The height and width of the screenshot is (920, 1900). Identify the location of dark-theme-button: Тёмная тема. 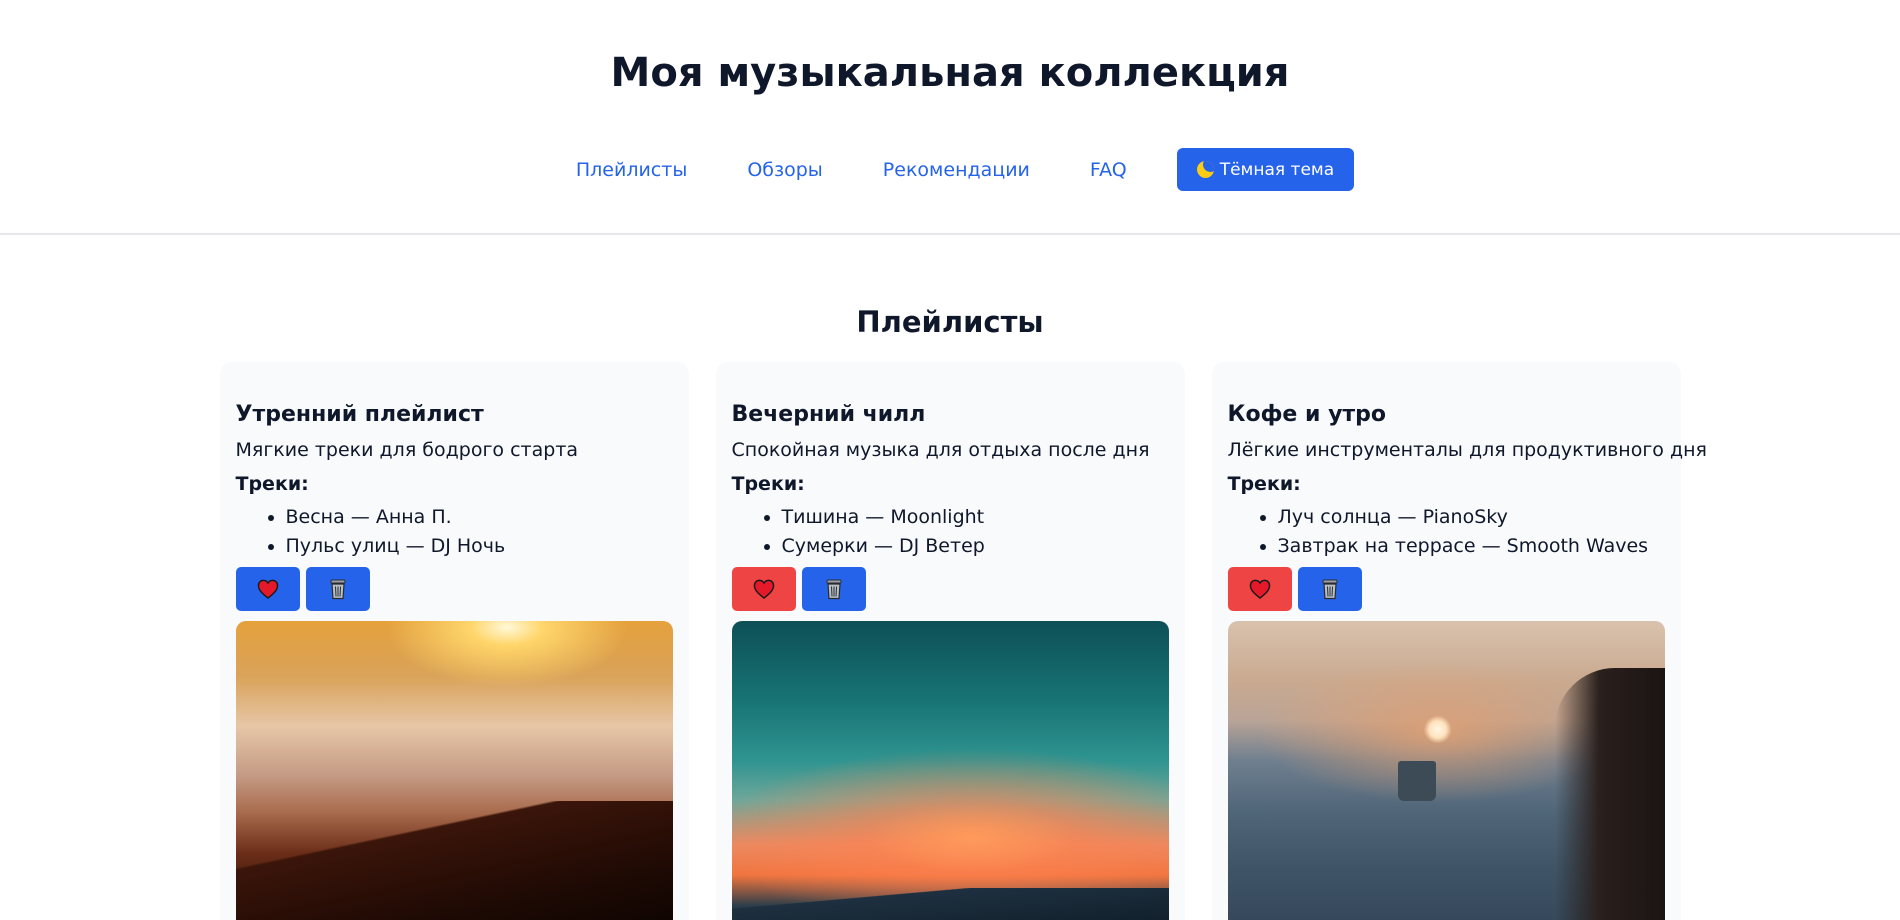
(1265, 169).